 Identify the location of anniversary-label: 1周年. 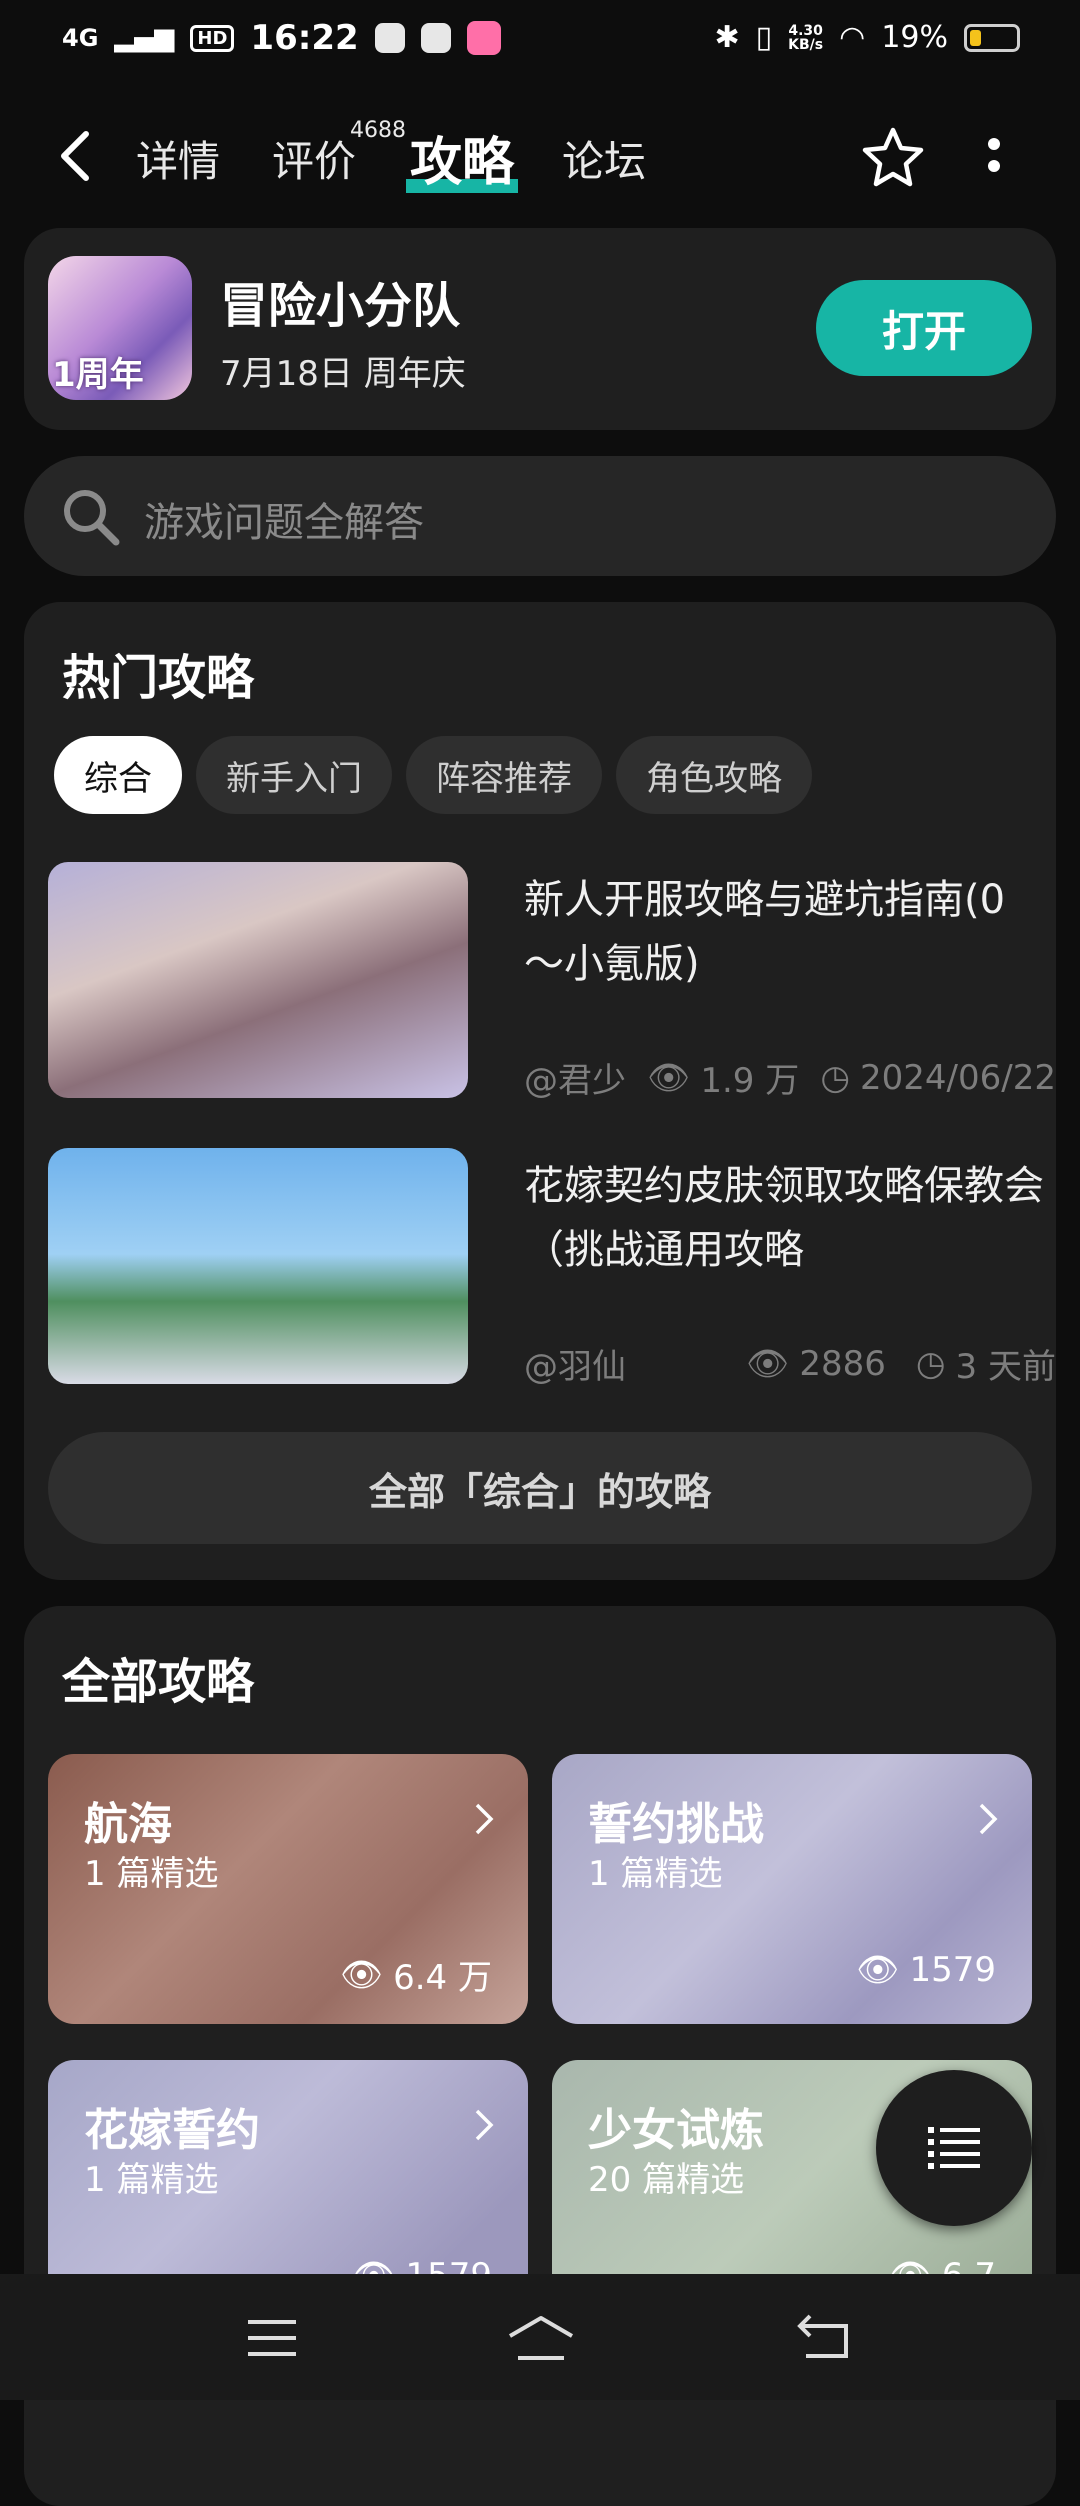
(98, 375).